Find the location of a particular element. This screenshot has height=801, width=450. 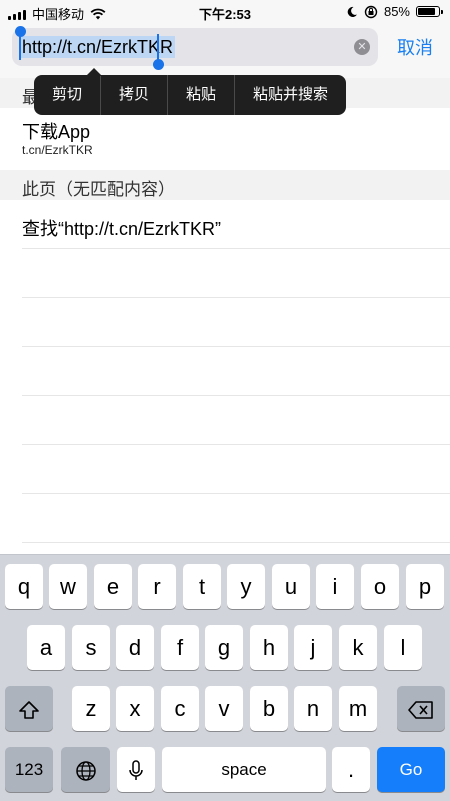

key-f: f is located at coordinates (180, 647).